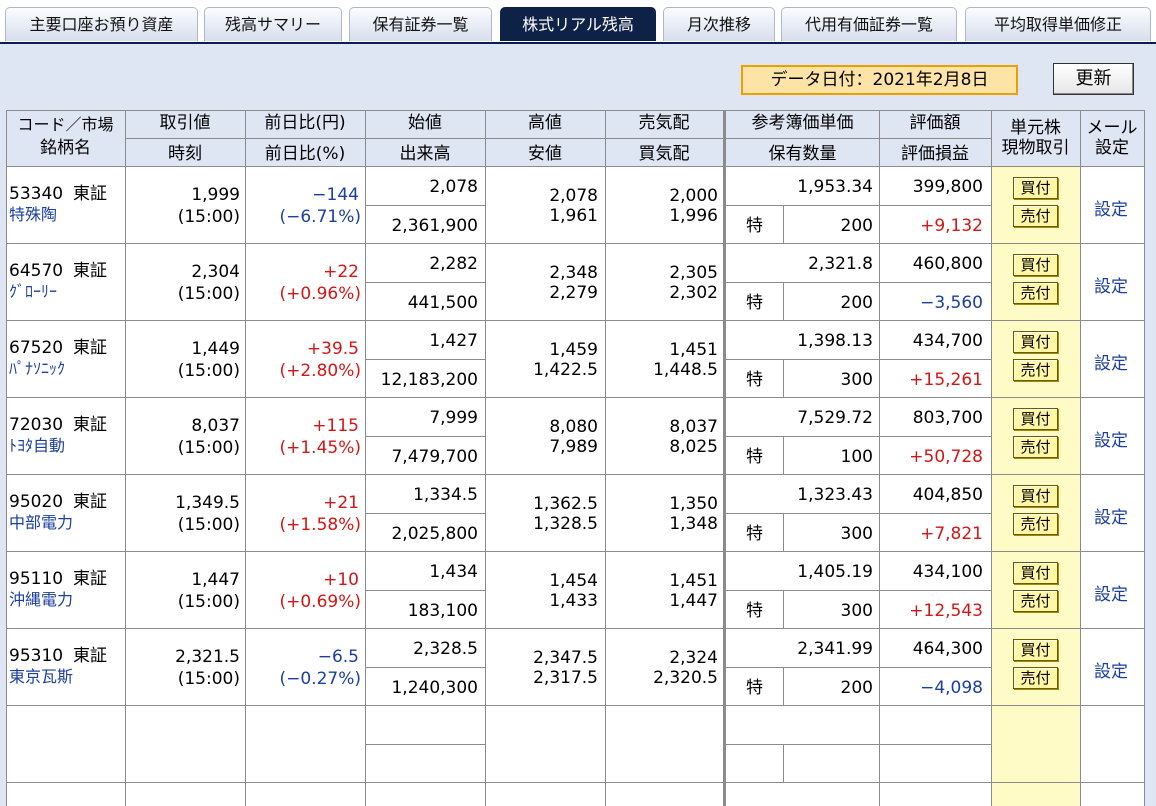  I want to click on change-pct: (+1.45%), so click(320, 448).